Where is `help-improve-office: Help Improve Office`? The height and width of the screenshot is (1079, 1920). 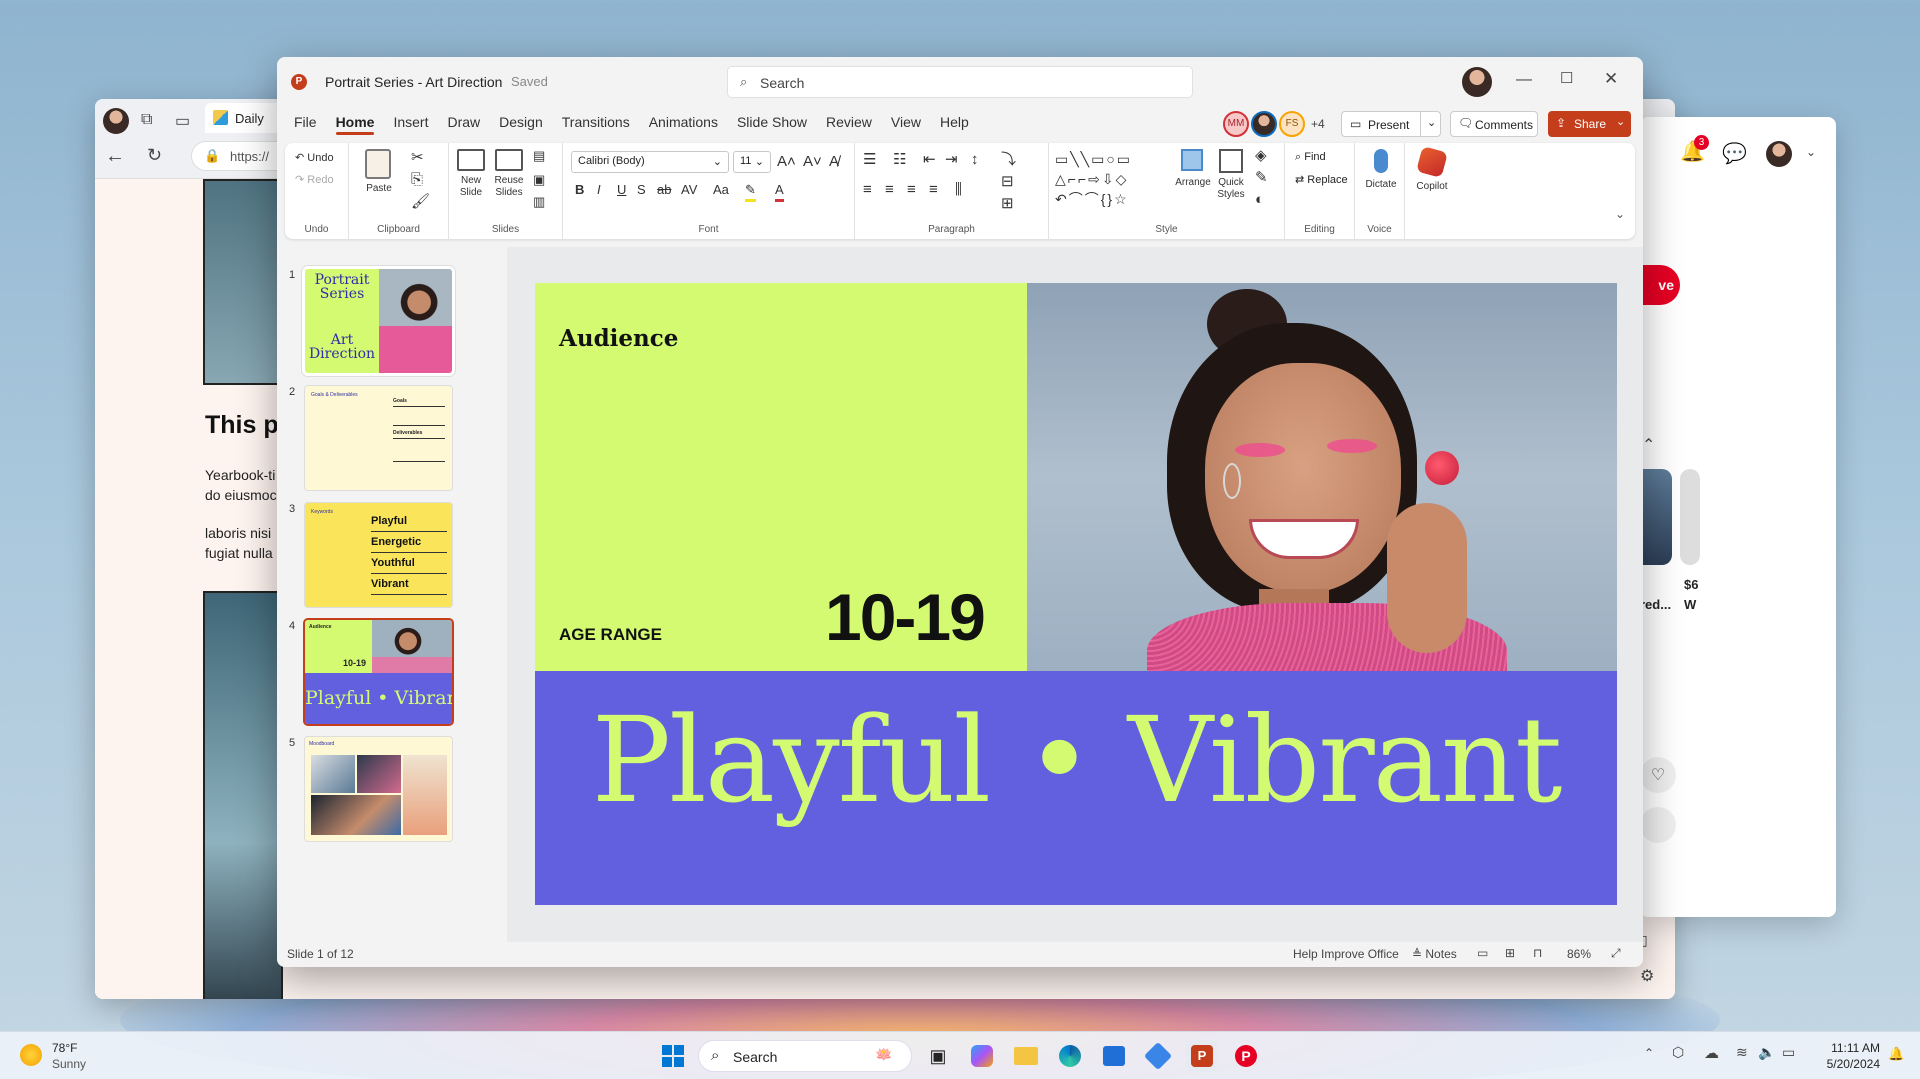 help-improve-office: Help Improve Office is located at coordinates (1346, 954).